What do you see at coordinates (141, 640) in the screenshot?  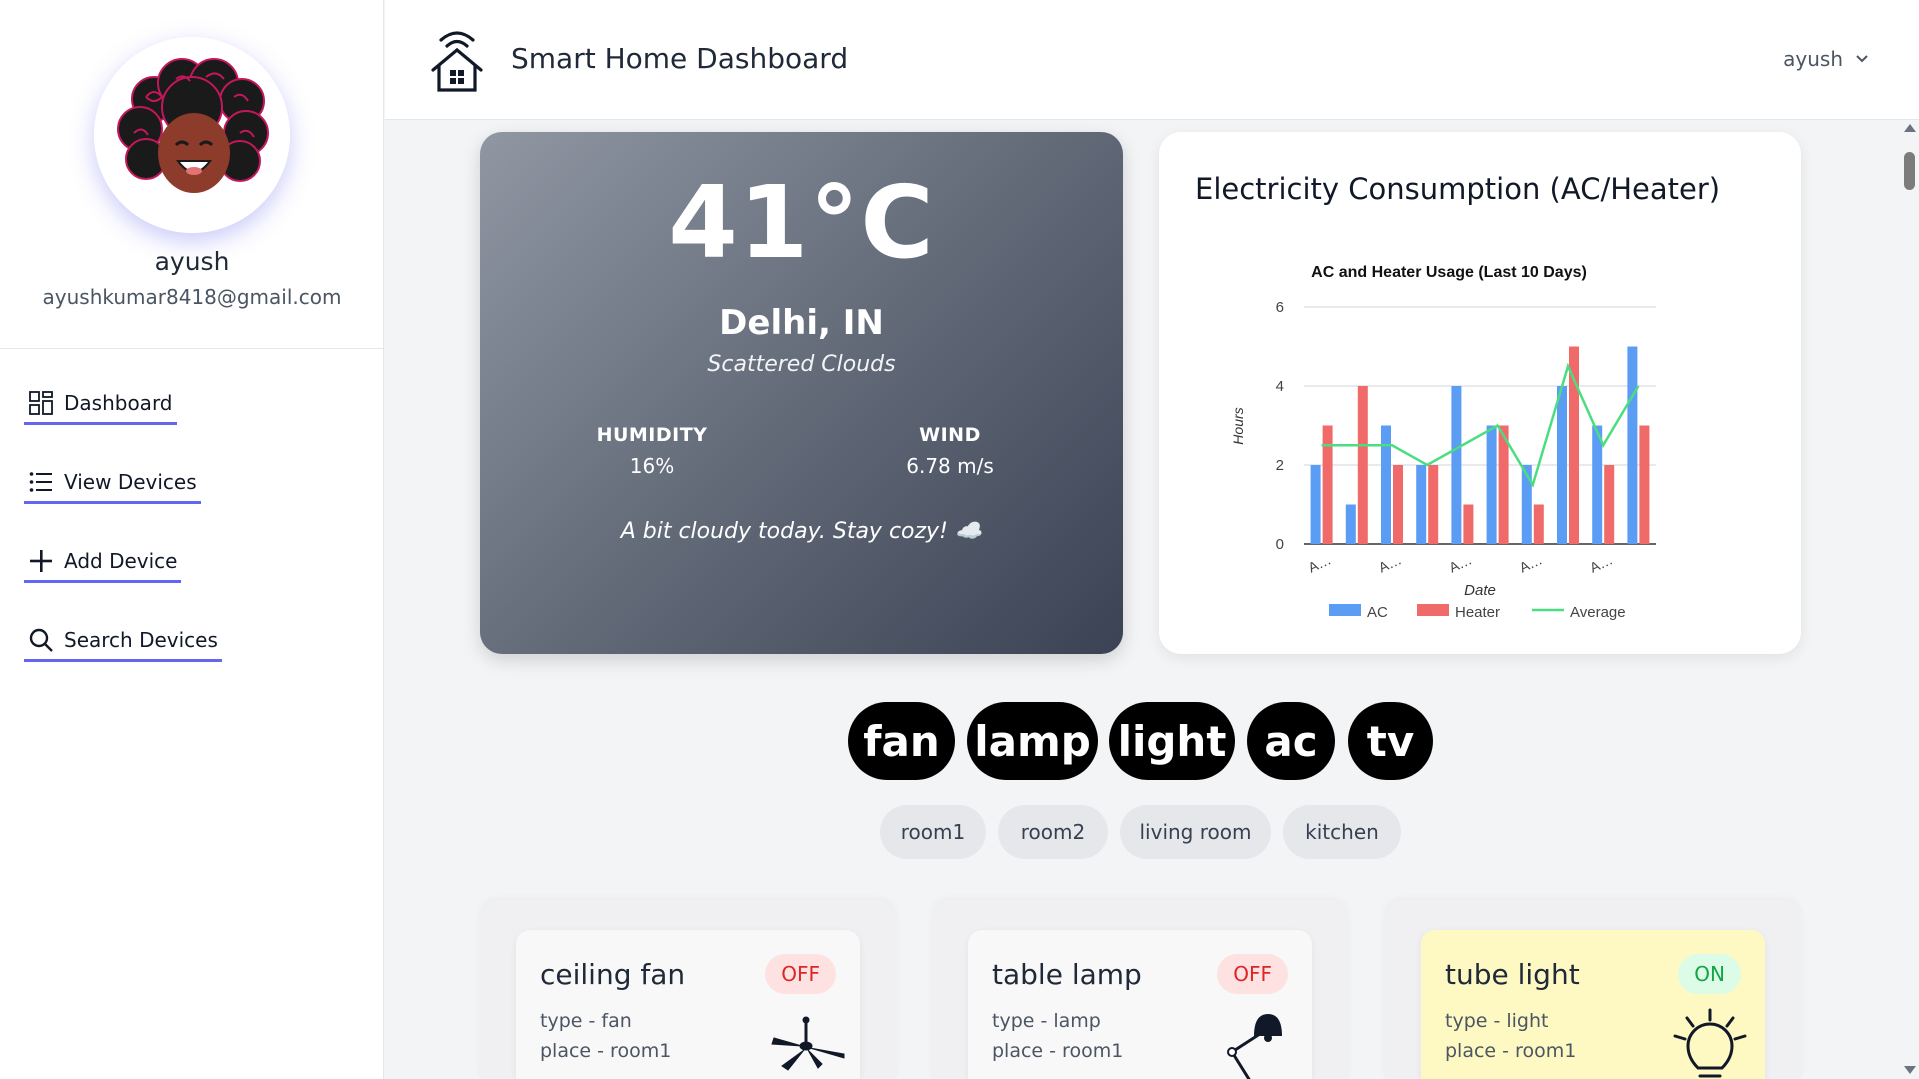 I see `sidebar-item-label: Search Devices` at bounding box center [141, 640].